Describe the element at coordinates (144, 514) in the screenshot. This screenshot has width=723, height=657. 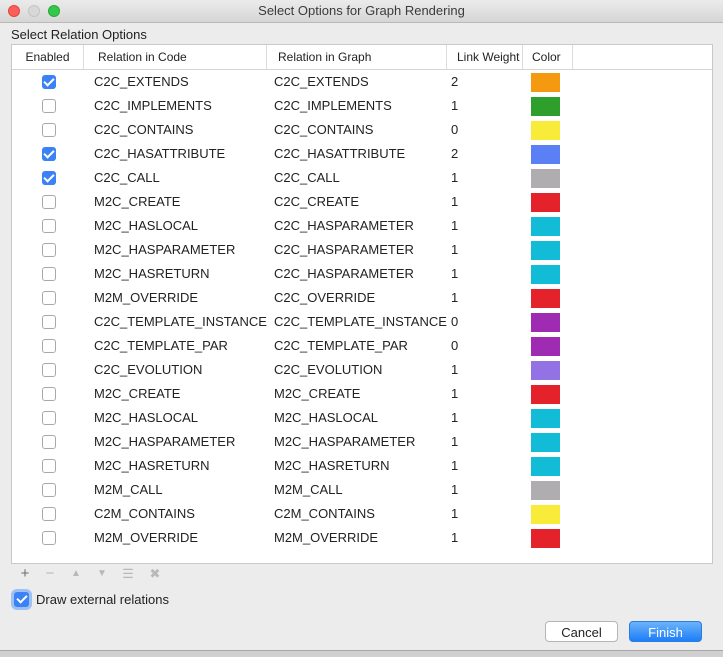
I see `relation-in-code-cell: C2M_CONTAINS` at that location.